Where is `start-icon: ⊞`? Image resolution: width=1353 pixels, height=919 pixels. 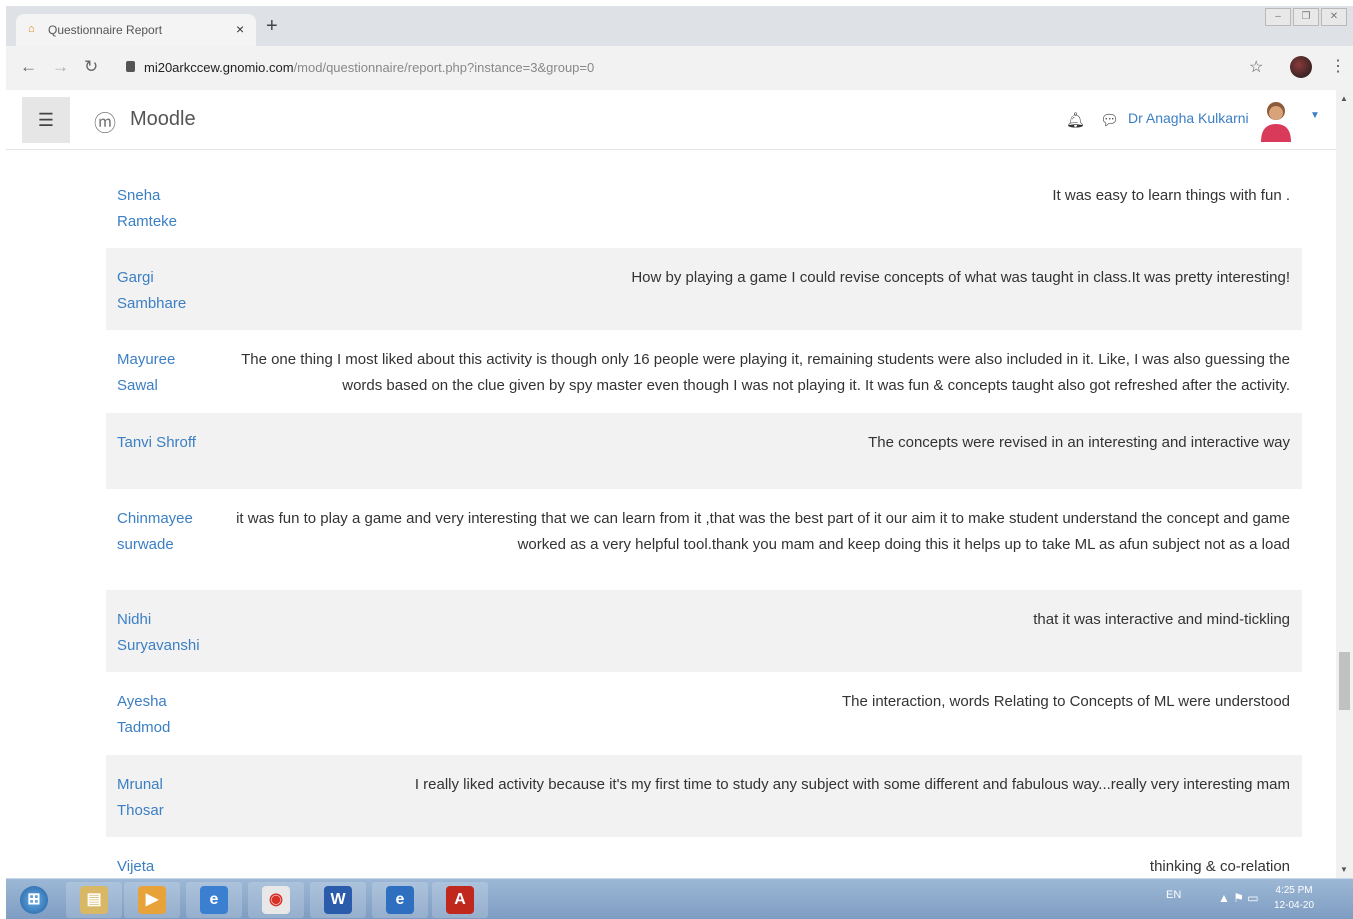
start-icon: ⊞ is located at coordinates (34, 900).